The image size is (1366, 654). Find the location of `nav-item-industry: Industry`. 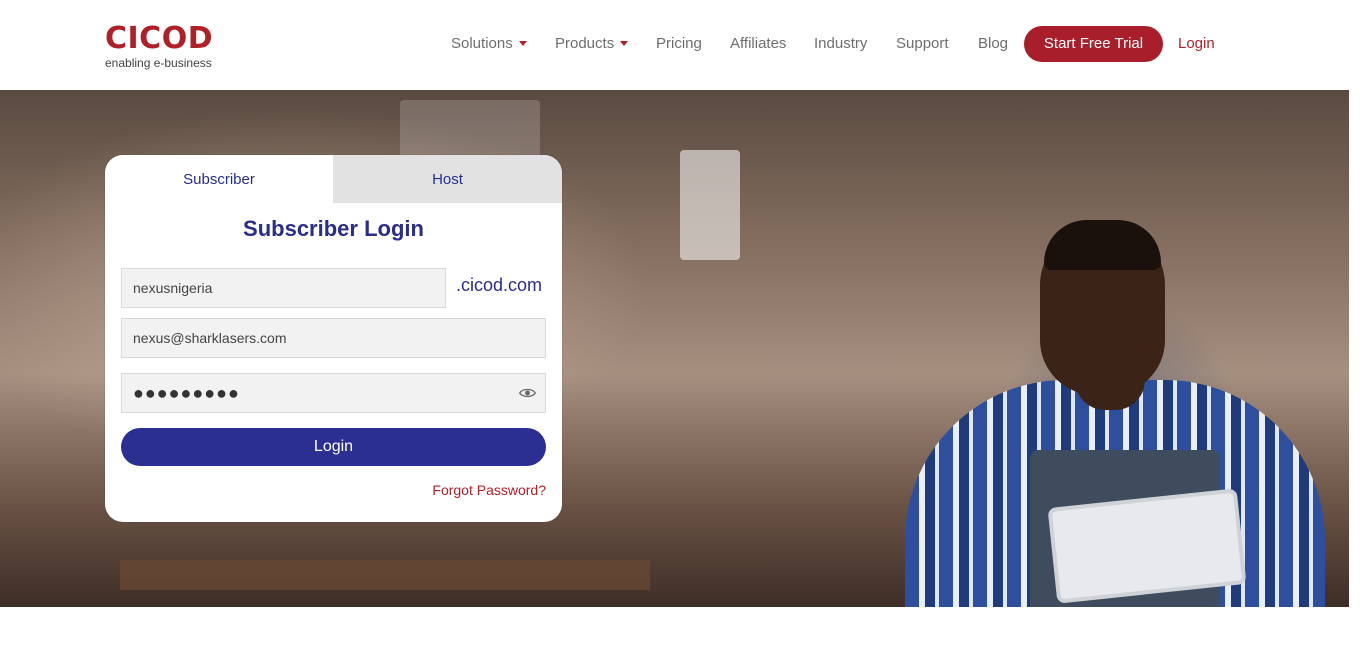

nav-item-industry: Industry is located at coordinates (840, 44).